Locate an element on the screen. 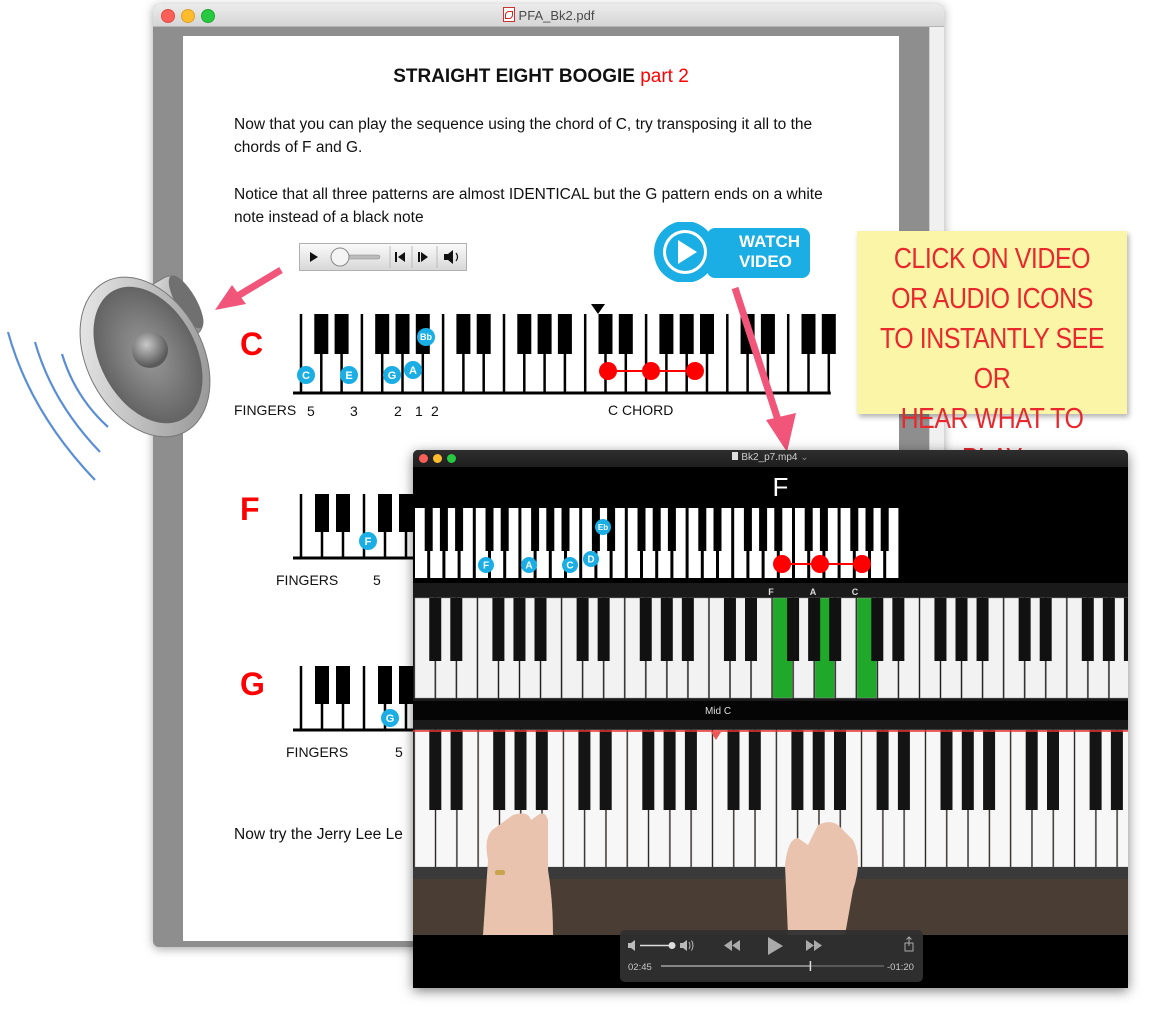 This screenshot has width=1171, height=1024. volume-slider is located at coordinates (658, 945).